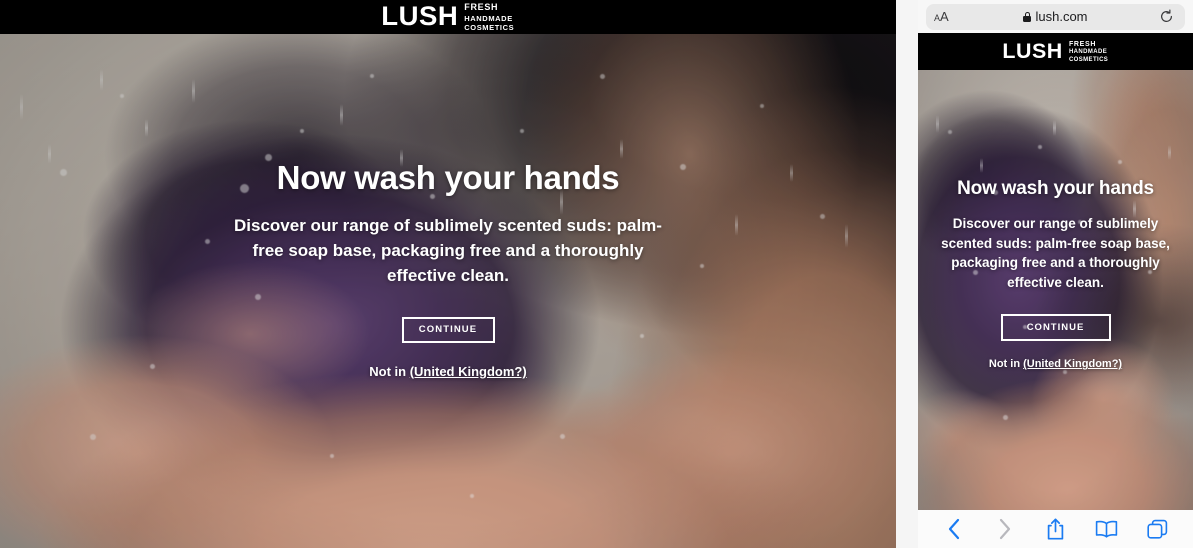 Image resolution: width=1193 pixels, height=548 pixels. Describe the element at coordinates (1061, 16) in the screenshot. I see `address-bar-url: lush.com` at that location.